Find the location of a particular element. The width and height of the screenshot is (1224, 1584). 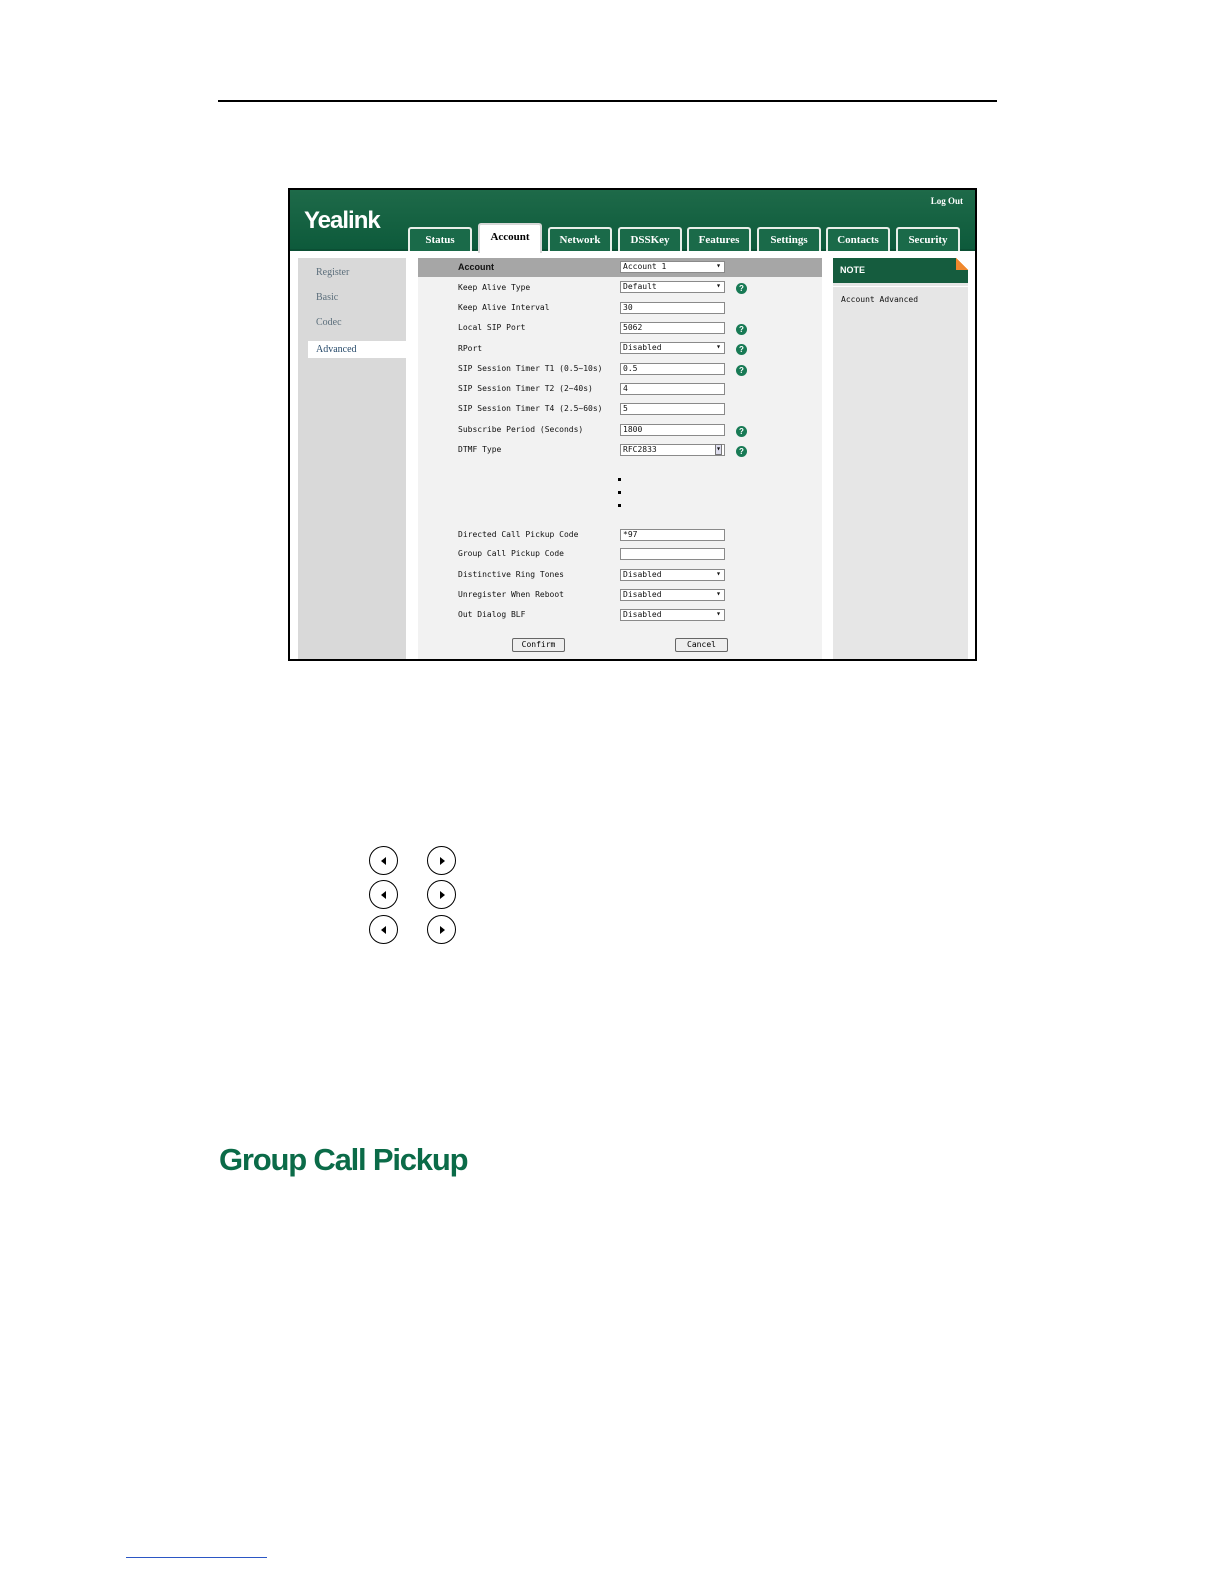

sidebar-item-advanced: Advanced is located at coordinates (360, 349).